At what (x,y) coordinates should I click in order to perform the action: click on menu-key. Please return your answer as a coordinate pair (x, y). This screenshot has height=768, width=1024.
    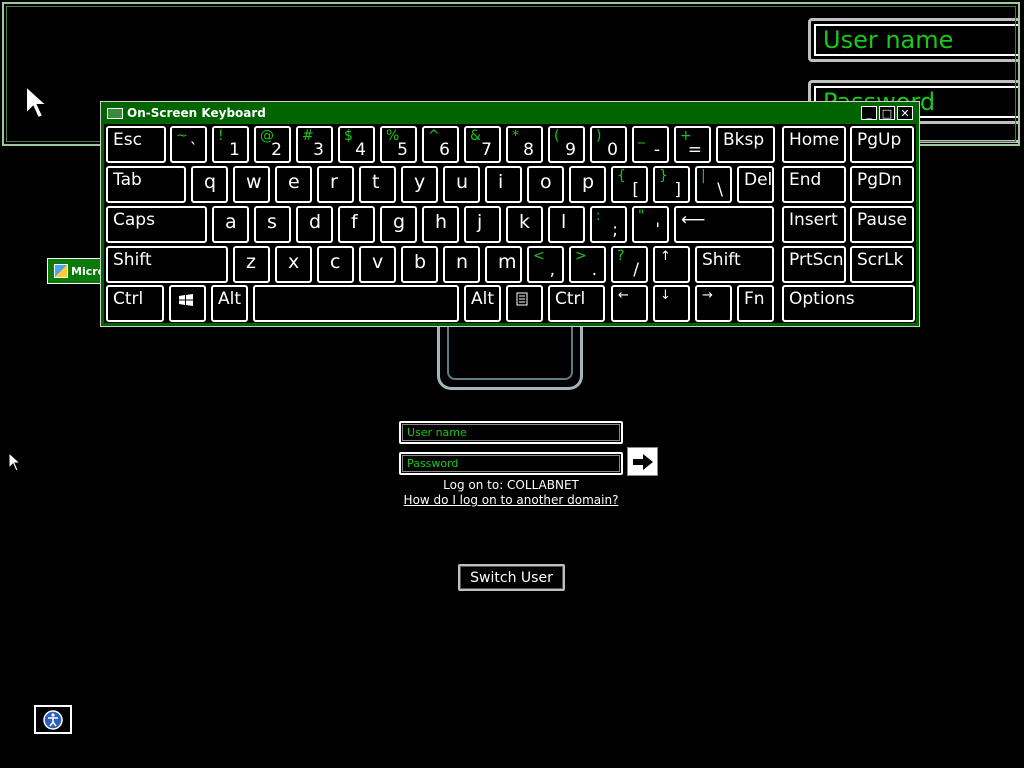
    Looking at the image, I should click on (524, 303).